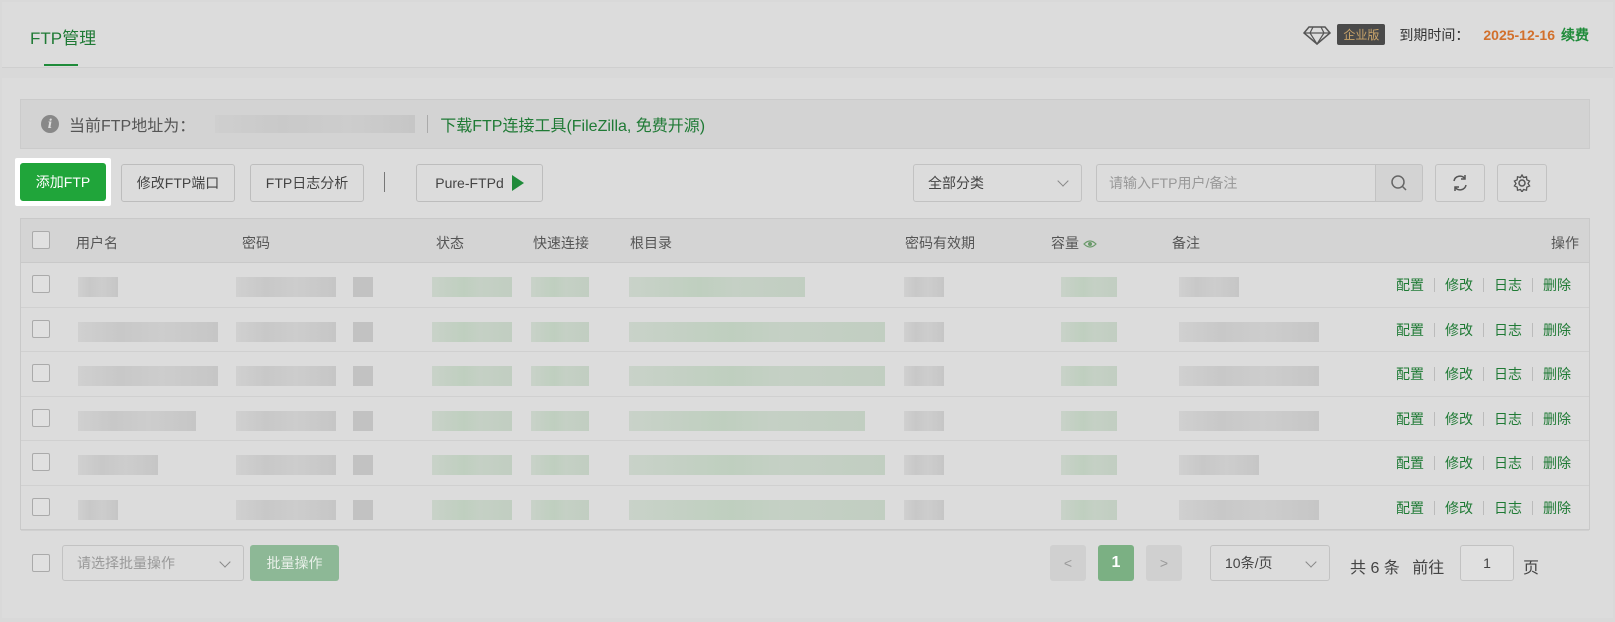  I want to click on license-info: 企业版 到期时间： 2025-12-16 续费, so click(1446, 34).